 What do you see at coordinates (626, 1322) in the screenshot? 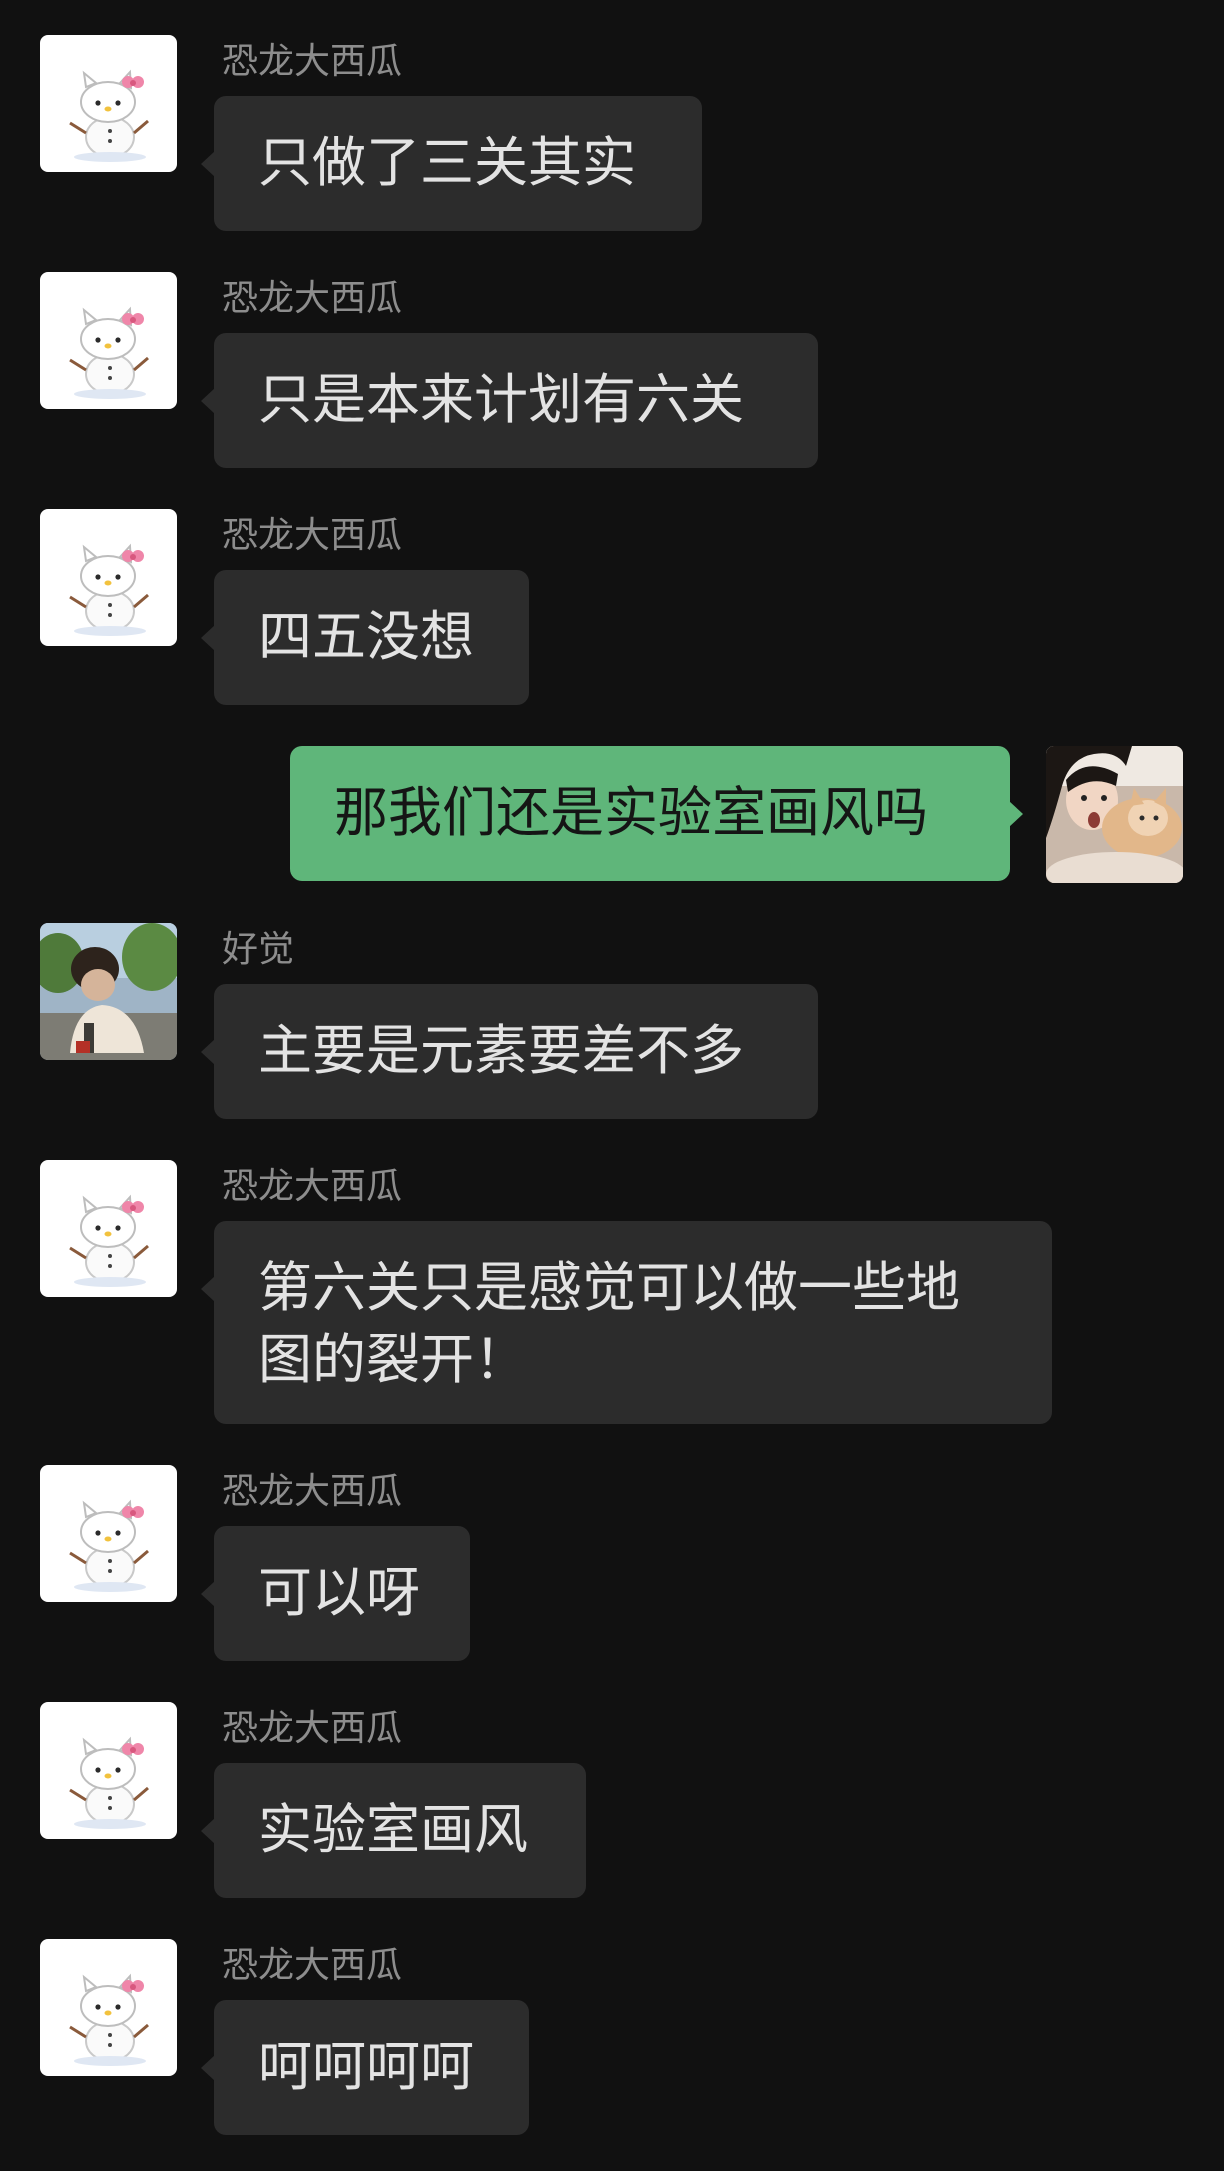
I see `message-bubble: 第六关只是感觉可以做一些地 图的裂开！` at bounding box center [626, 1322].